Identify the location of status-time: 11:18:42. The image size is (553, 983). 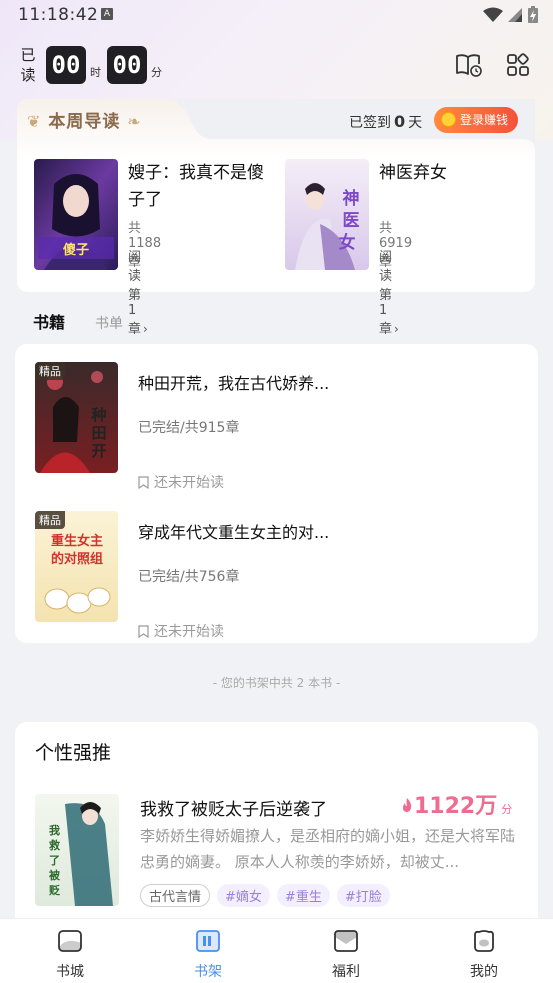
(58, 15).